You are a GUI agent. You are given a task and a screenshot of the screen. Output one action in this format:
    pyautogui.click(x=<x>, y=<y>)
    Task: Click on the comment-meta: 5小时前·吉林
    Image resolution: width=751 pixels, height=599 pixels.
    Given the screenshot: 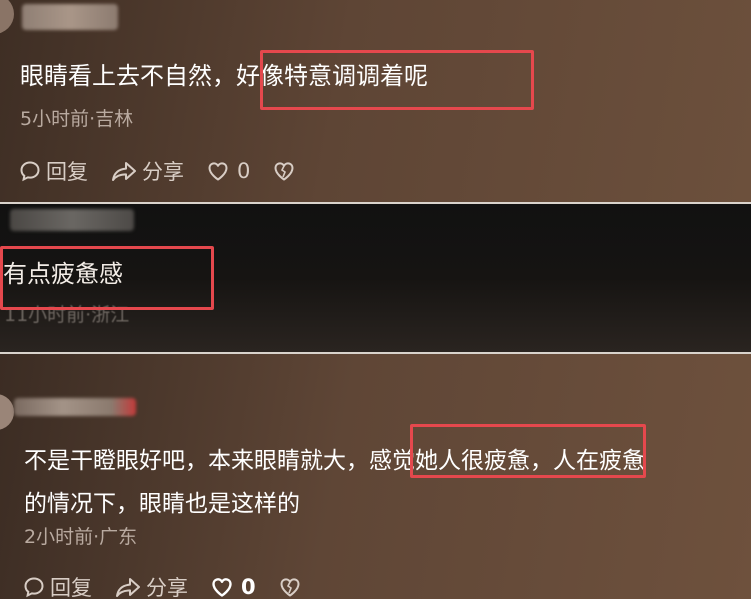 What is the action you would take?
    pyautogui.click(x=77, y=119)
    